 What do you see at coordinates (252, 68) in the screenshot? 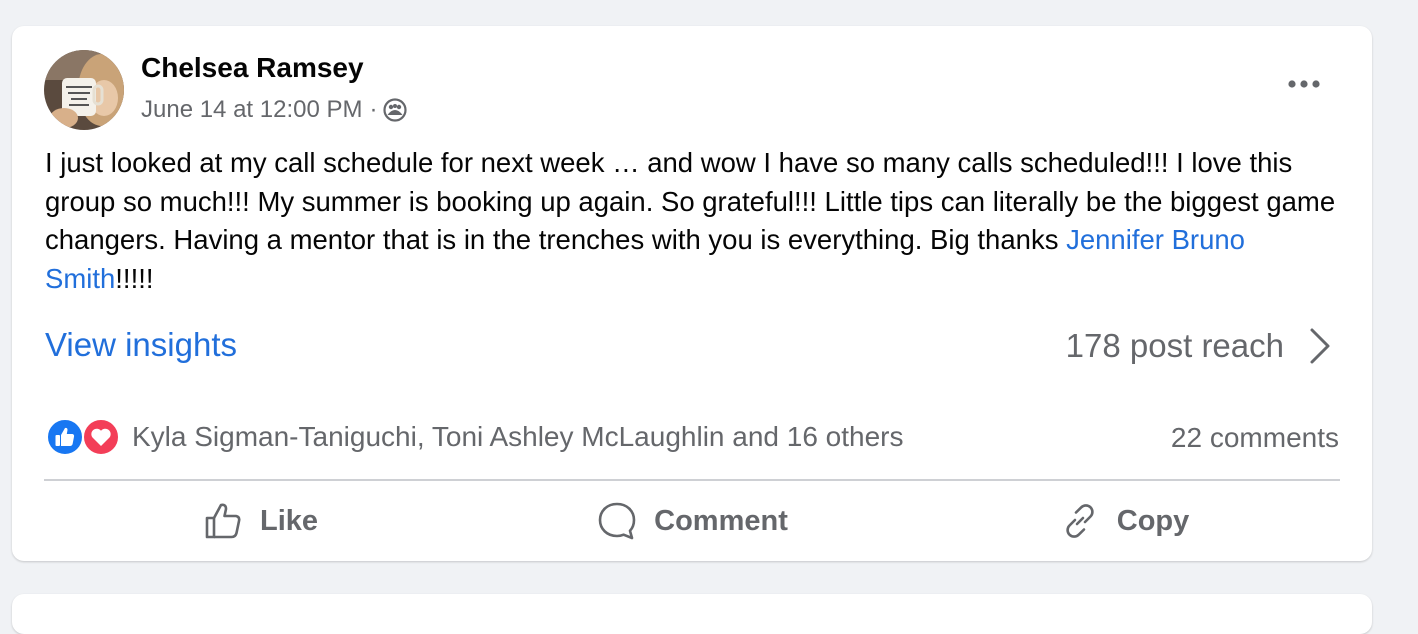
I see `post-author-name: Chelsea Ramsey` at bounding box center [252, 68].